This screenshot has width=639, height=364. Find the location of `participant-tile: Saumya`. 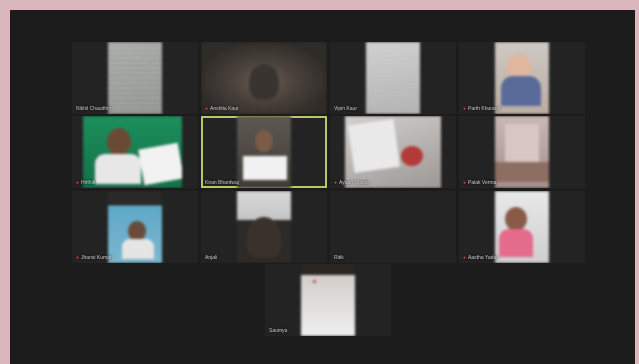

participant-tile: Saumya is located at coordinates (328, 300).